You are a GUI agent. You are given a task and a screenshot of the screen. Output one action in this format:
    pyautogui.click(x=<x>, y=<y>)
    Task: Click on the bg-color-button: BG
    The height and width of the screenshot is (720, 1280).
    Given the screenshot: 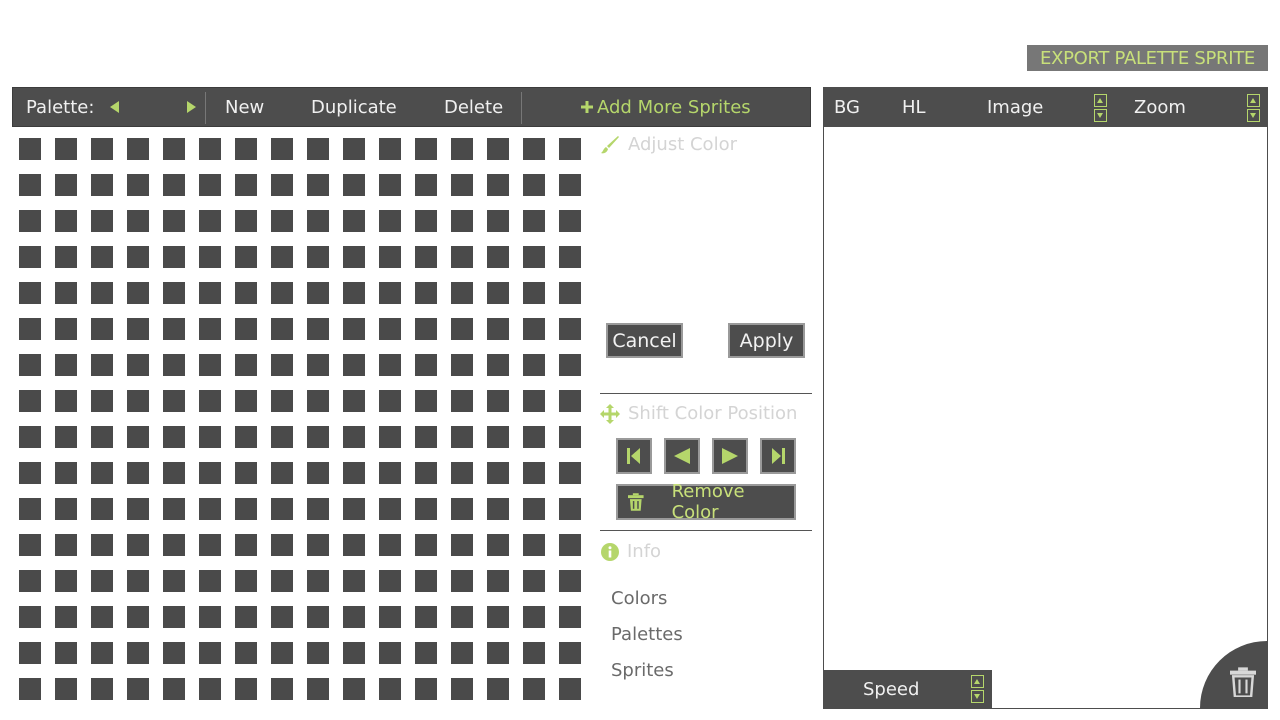 What is the action you would take?
    pyautogui.click(x=847, y=107)
    